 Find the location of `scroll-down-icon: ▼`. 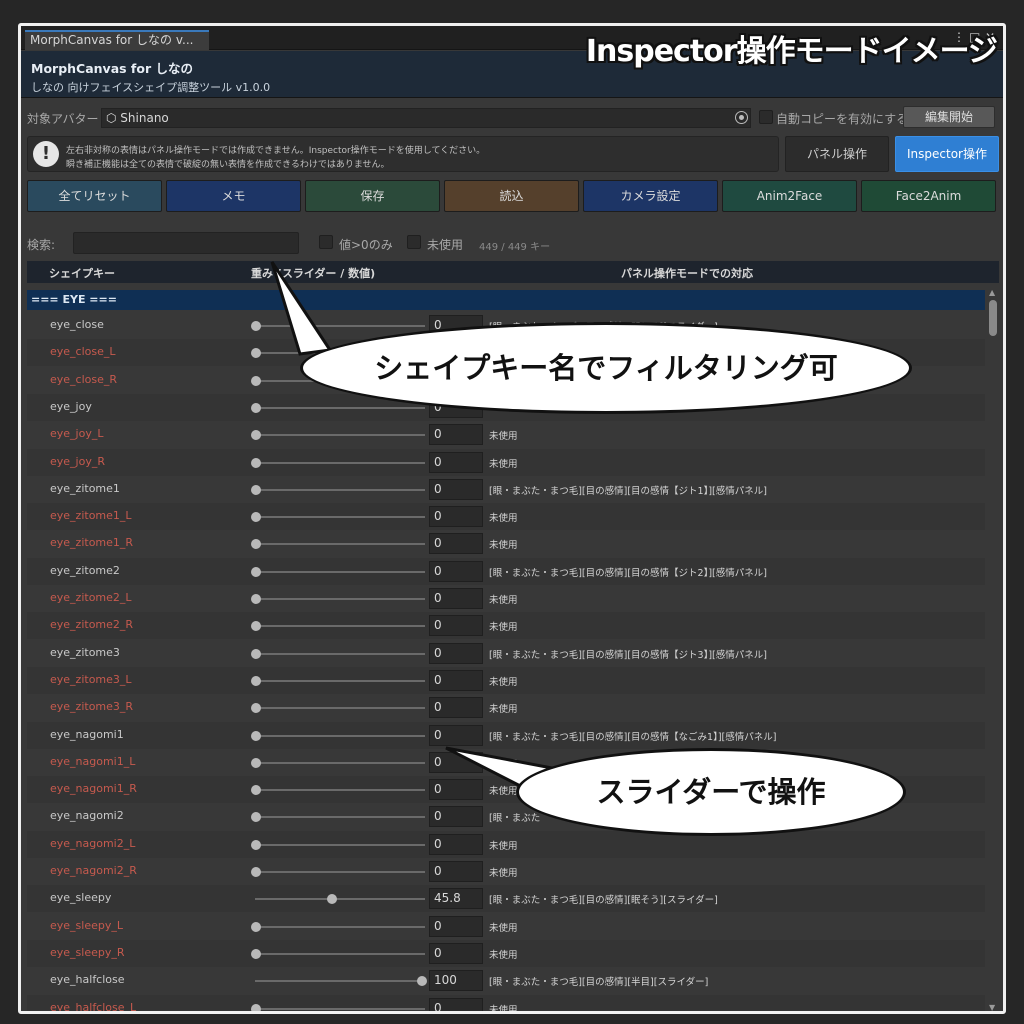

scroll-down-icon: ▼ is located at coordinates (992, 1007).